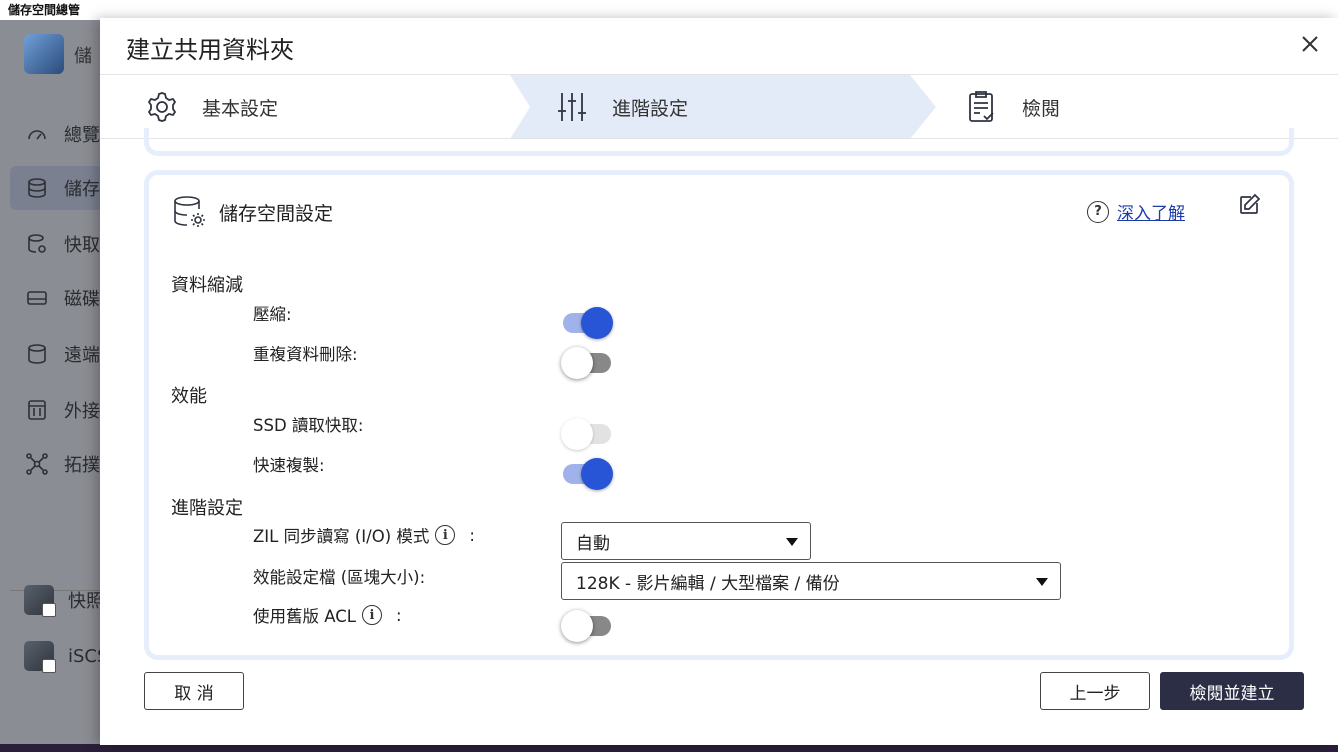 This screenshot has width=1338, height=752. What do you see at coordinates (587, 472) in the screenshot?
I see `fast-clone-toggle` at bounding box center [587, 472].